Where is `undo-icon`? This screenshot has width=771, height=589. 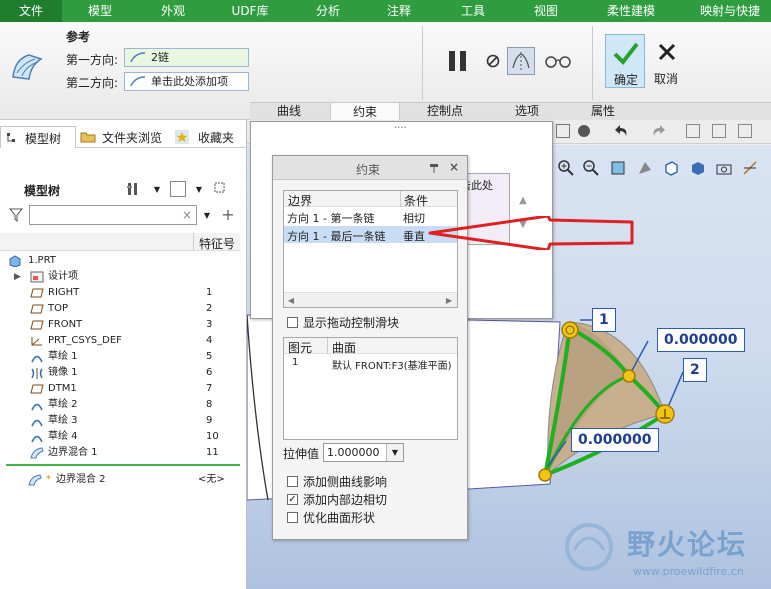
undo-icon is located at coordinates (622, 131).